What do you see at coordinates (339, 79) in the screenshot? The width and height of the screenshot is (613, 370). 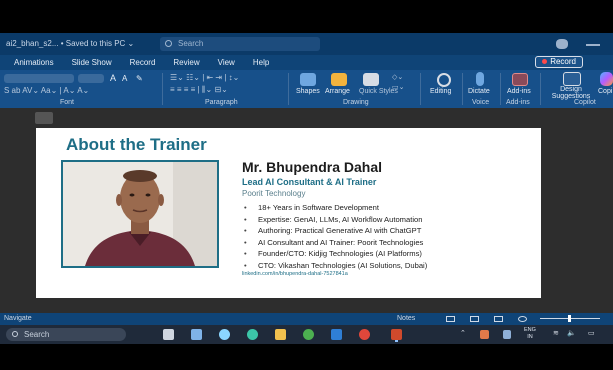 I see `arrange-icon` at bounding box center [339, 79].